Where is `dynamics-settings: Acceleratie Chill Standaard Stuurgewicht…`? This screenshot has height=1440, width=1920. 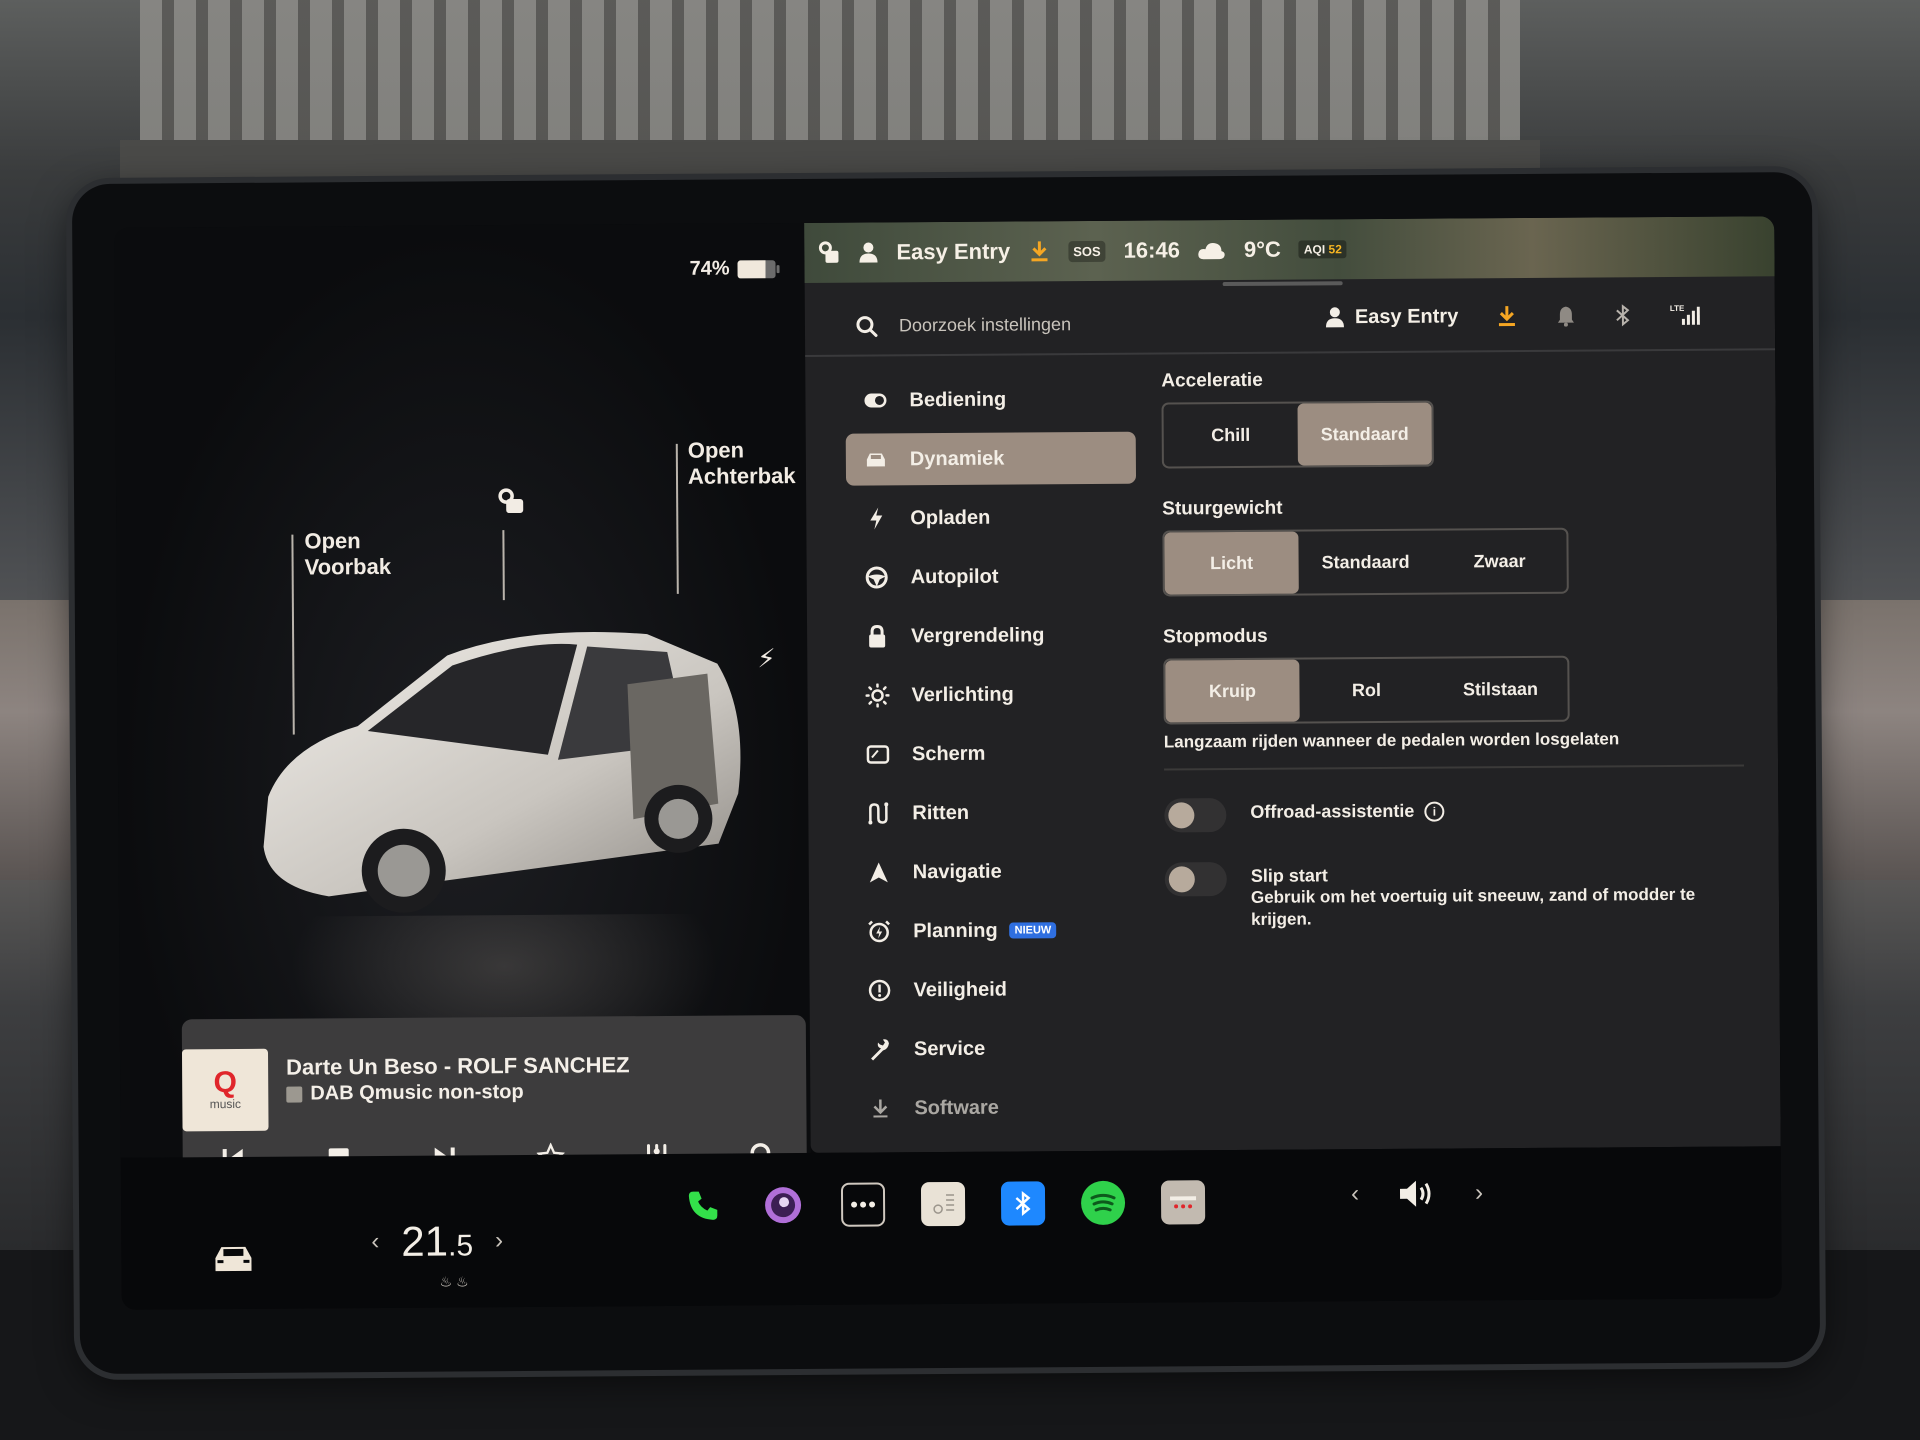
dynamics-settings: Acceleratie Chill Standaard Stuurgewicht… is located at coordinates (1453, 663).